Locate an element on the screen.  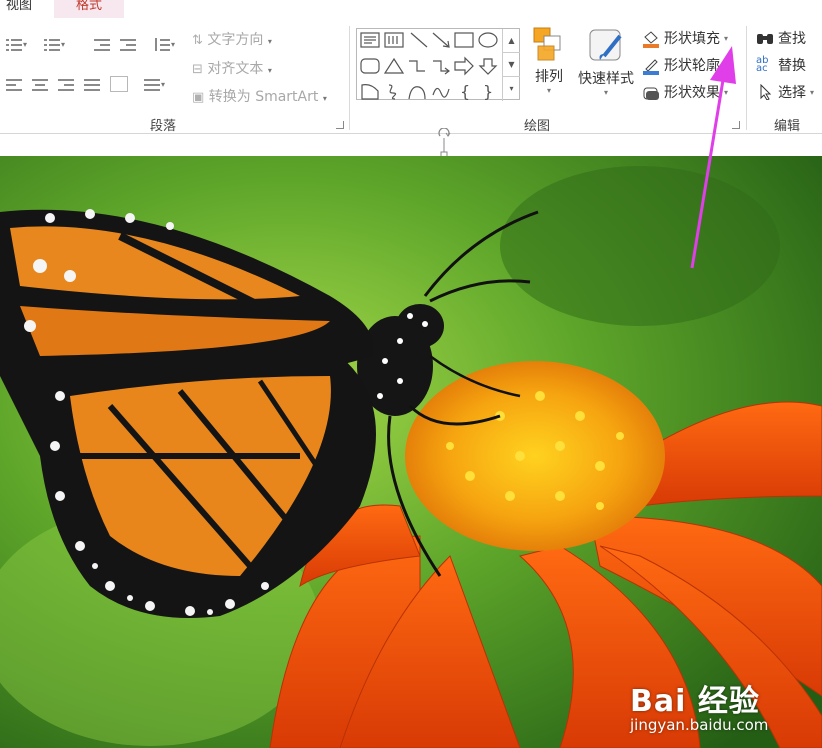
align-center-button is located at coordinates (40, 84).